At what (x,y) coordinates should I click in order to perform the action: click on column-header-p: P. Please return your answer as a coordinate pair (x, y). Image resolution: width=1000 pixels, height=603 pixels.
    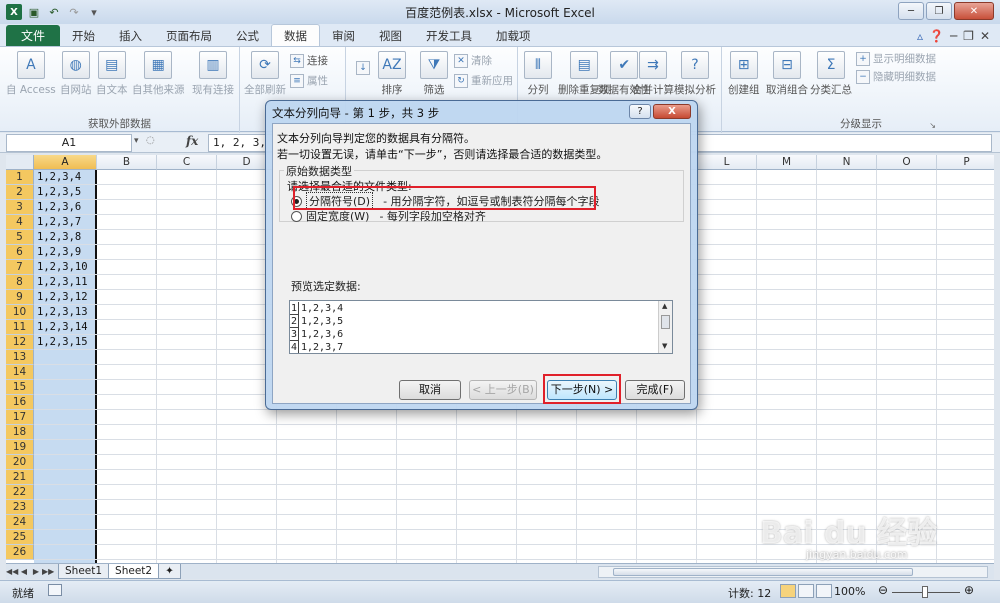
    Looking at the image, I should click on (965, 162).